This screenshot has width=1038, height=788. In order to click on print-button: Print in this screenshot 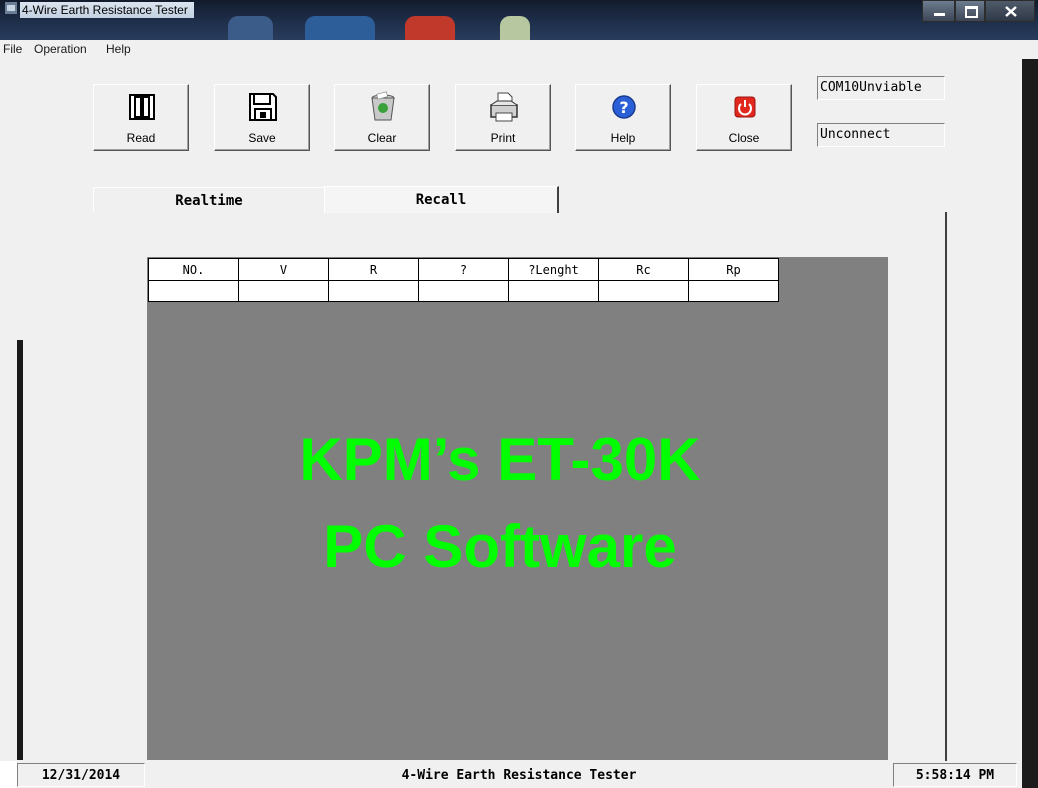, I will do `click(503, 117)`.